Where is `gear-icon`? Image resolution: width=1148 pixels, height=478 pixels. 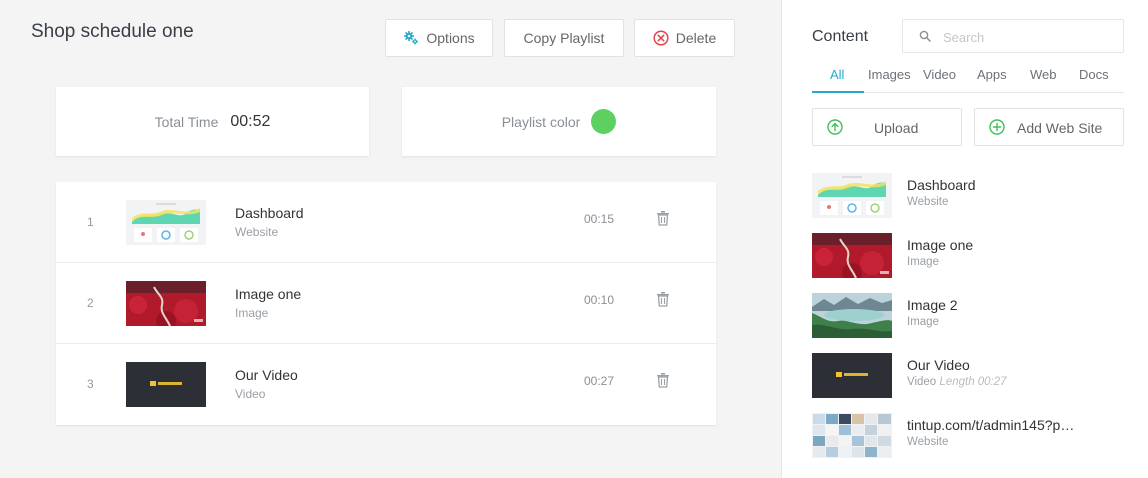
gear-icon is located at coordinates (411, 38).